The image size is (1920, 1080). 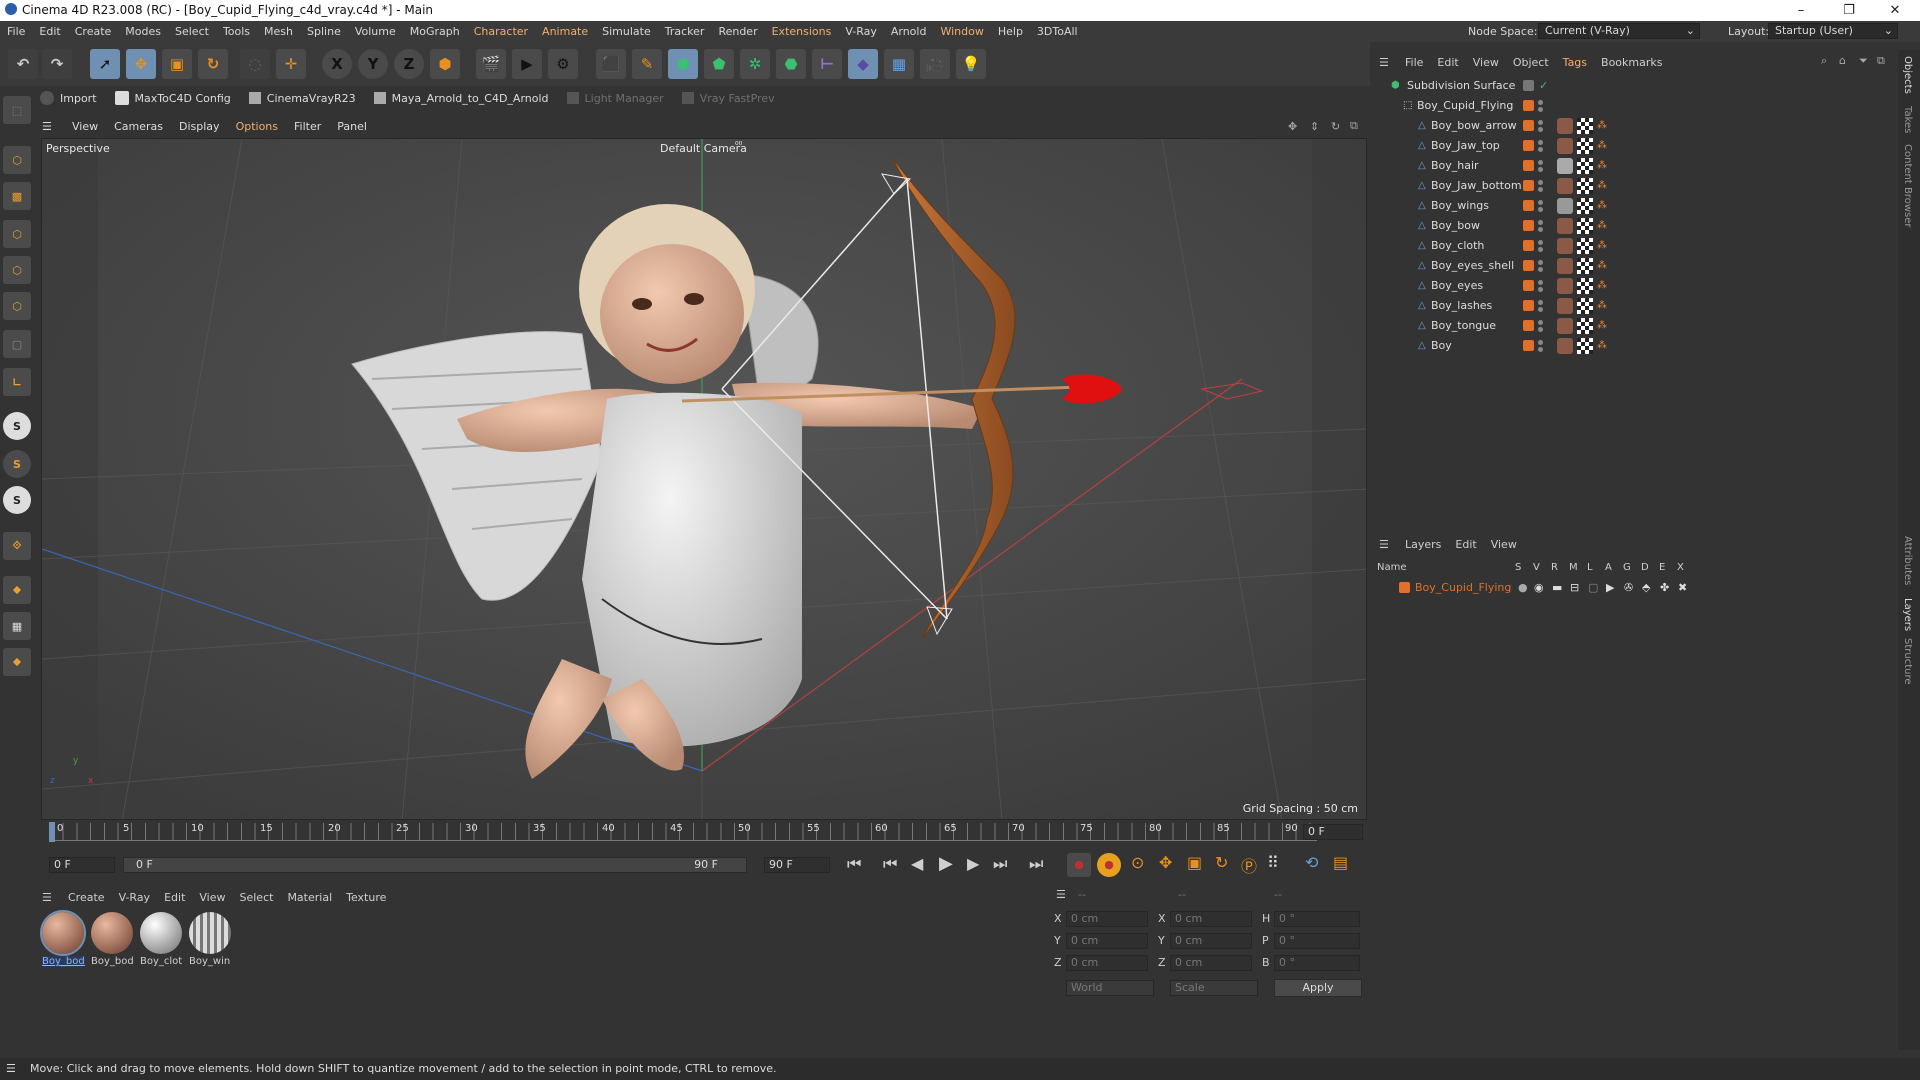 What do you see at coordinates (755, 64) in the screenshot?
I see `cloner-icon: ✲` at bounding box center [755, 64].